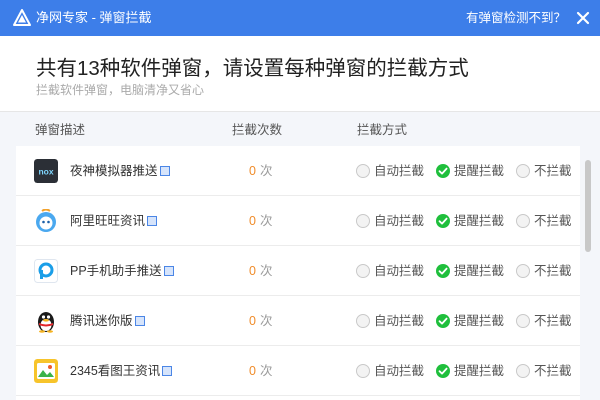 Image resolution: width=600 pixels, height=400 pixels. Describe the element at coordinates (115, 371) in the screenshot. I see `app-name: 2345看图王资讯` at that location.